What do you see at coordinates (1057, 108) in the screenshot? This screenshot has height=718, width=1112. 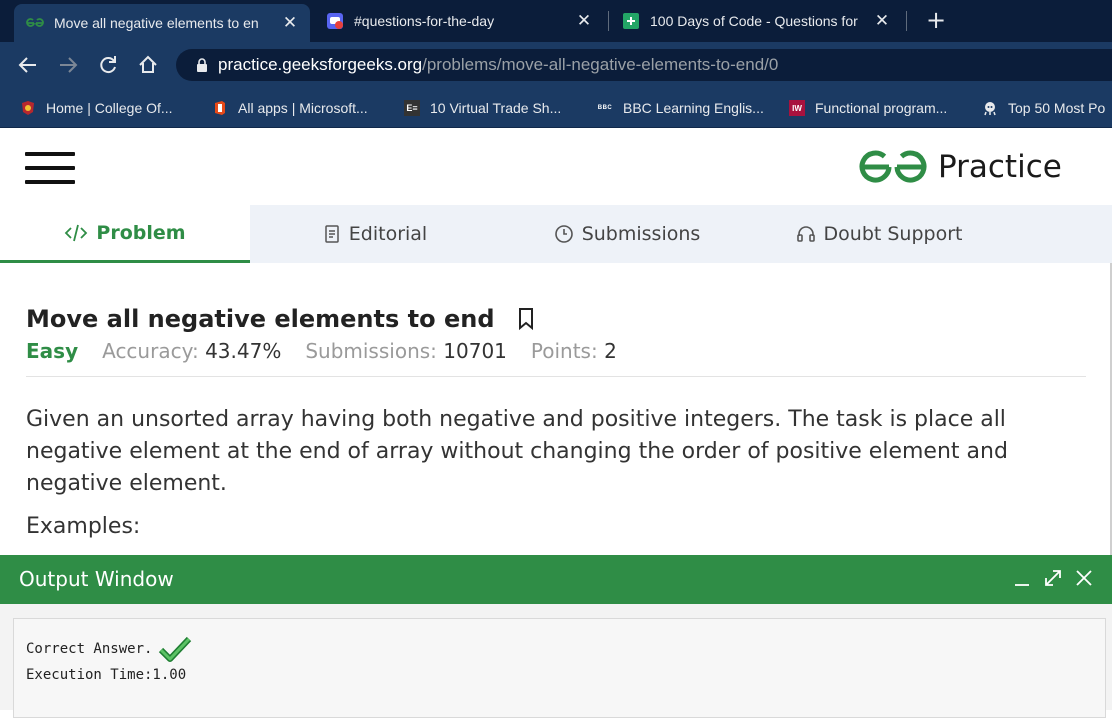 I see `bookmark-label: Top 50 Most Po` at bounding box center [1057, 108].